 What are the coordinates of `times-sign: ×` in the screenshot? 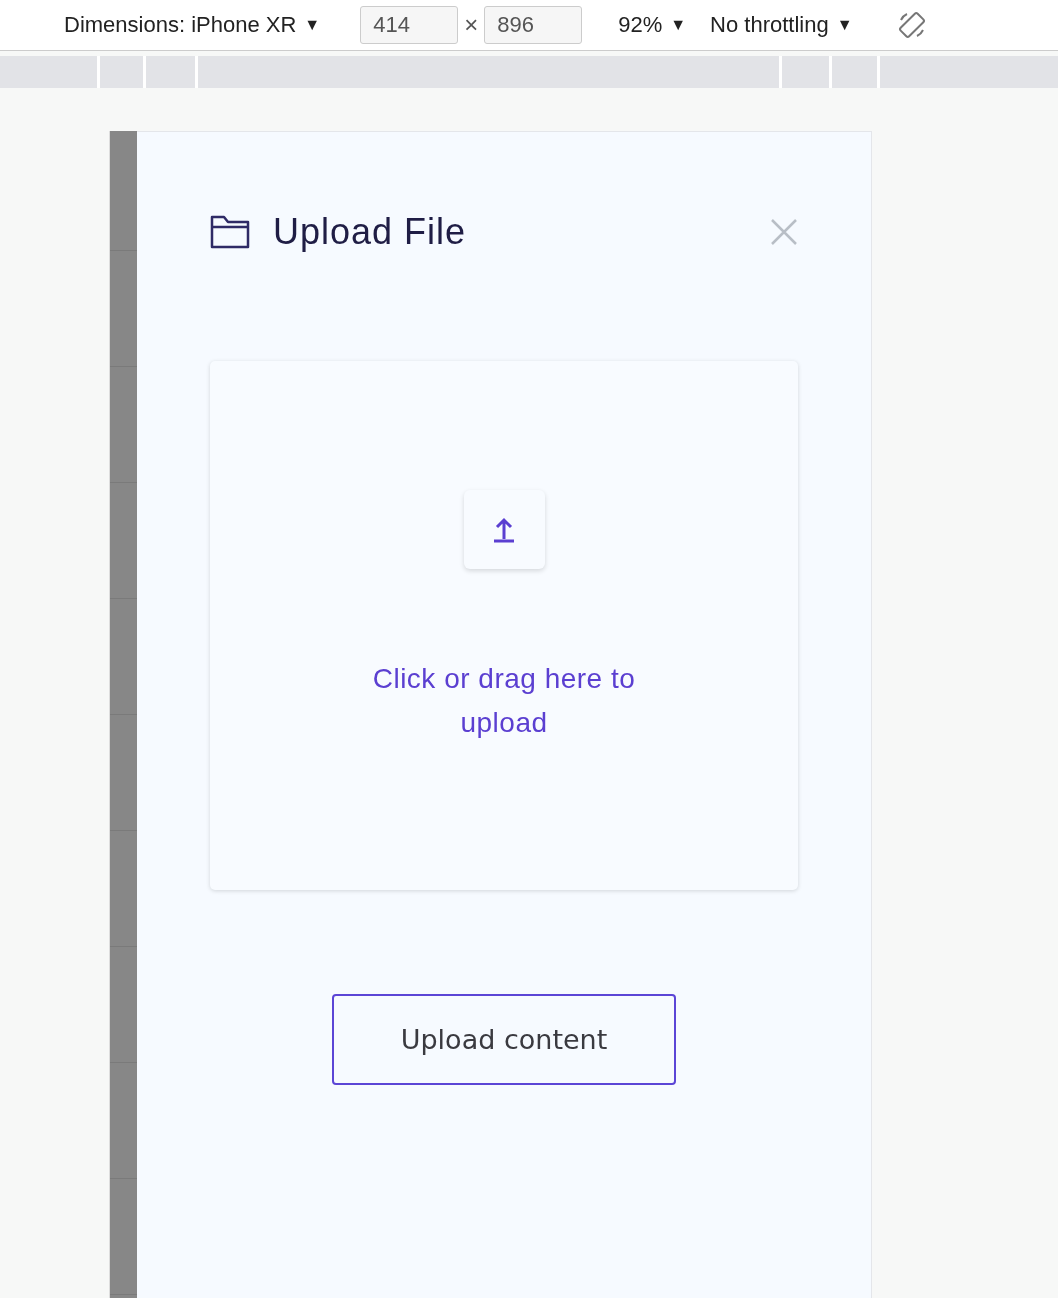 It's located at (471, 25).